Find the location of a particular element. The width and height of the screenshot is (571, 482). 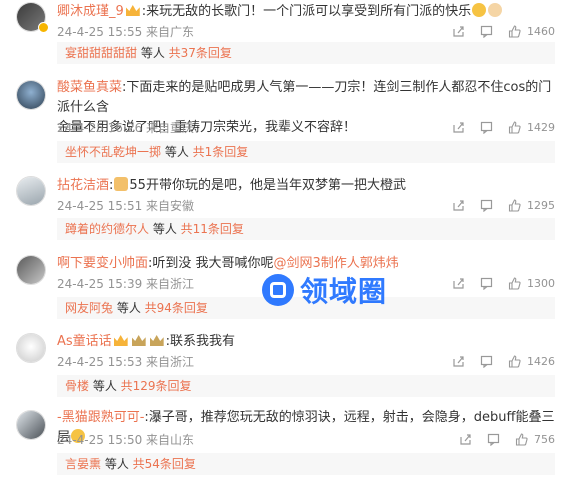

reply-count-link: 共129条回复 is located at coordinates (156, 386).